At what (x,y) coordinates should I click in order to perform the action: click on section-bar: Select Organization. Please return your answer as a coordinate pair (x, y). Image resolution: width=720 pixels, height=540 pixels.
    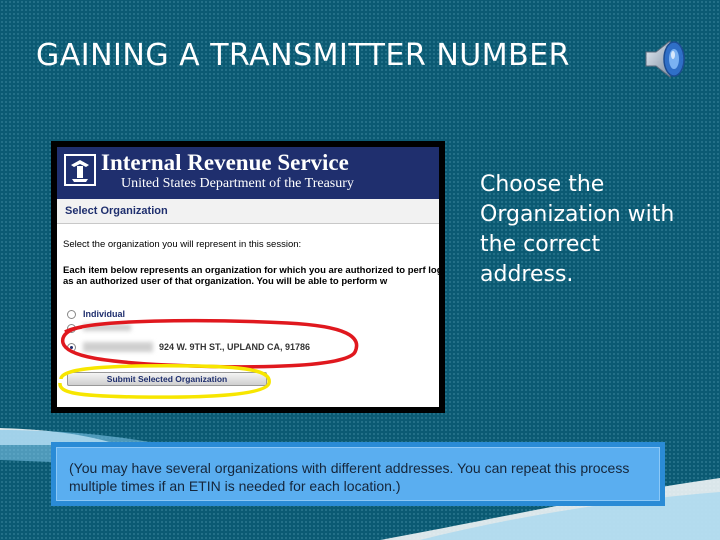
    Looking at the image, I should click on (248, 211).